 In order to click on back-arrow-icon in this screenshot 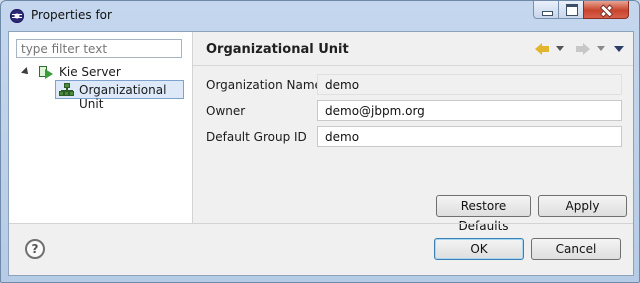, I will do `click(543, 48)`.